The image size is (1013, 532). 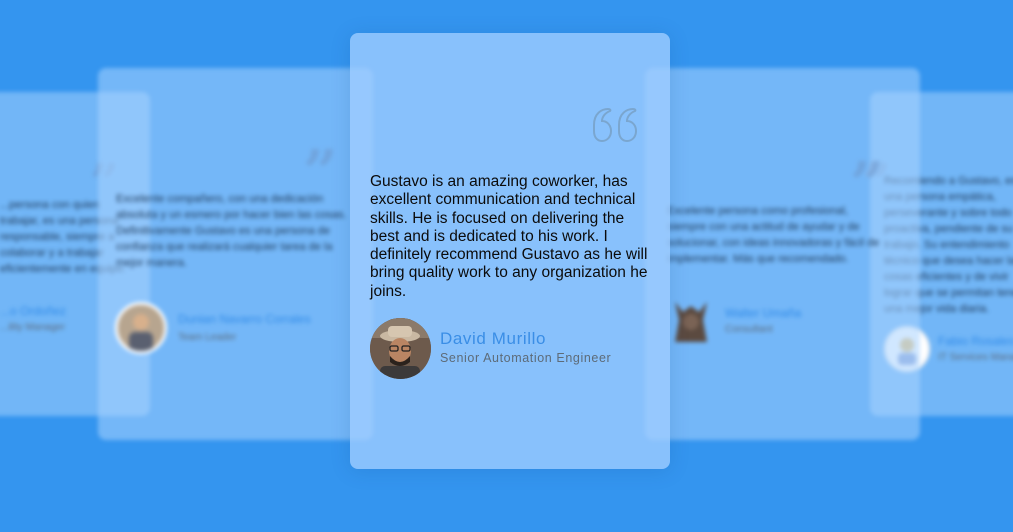 I want to click on testimonial-author-role: Team Leader, so click(x=207, y=337).